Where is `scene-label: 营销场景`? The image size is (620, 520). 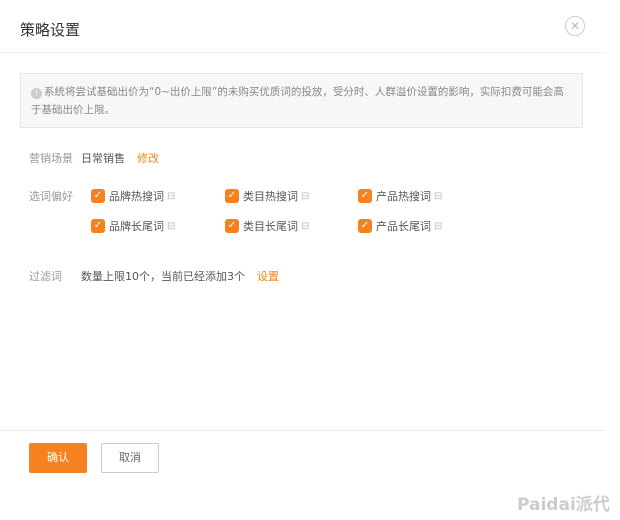
scene-label: 营销场景 is located at coordinates (51, 158).